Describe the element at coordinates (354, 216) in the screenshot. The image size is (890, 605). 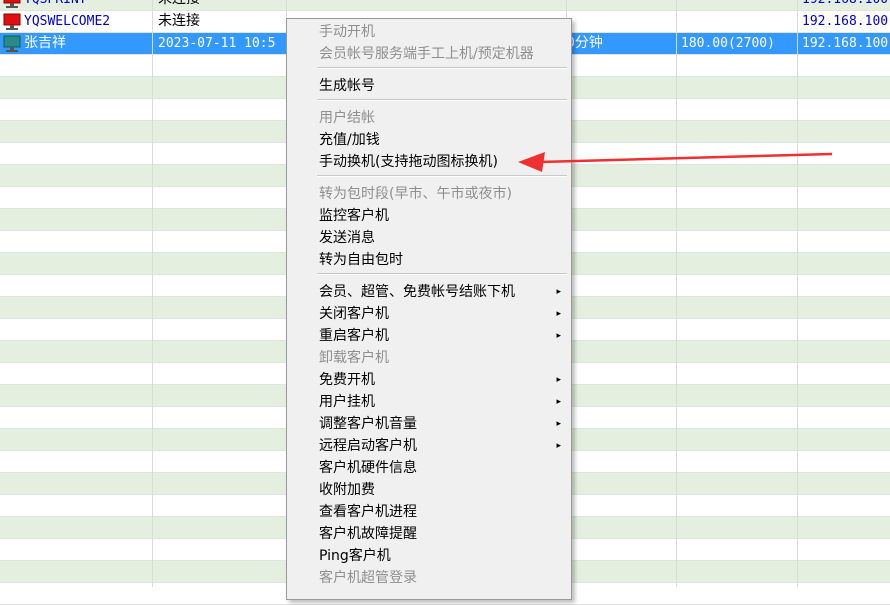
I see `menu-item-label: 监控客户机` at that location.